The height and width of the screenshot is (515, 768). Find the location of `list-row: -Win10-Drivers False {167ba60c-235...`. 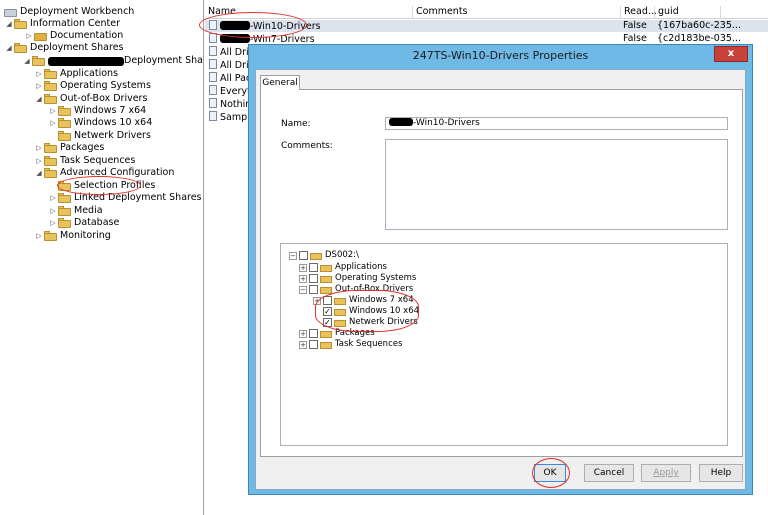

list-row: -Win10-Drivers False {167ba60c-235... is located at coordinates (486, 26).